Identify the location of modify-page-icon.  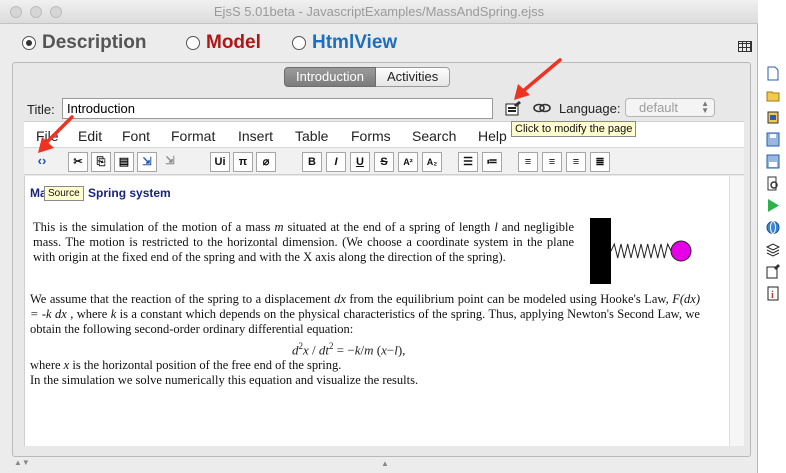
(513, 108).